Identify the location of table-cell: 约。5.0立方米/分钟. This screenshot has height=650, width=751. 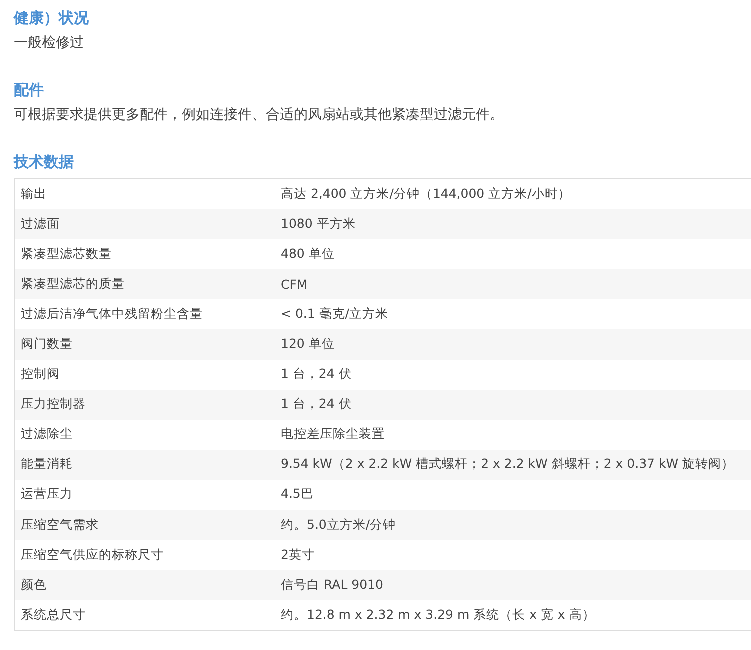
(338, 525).